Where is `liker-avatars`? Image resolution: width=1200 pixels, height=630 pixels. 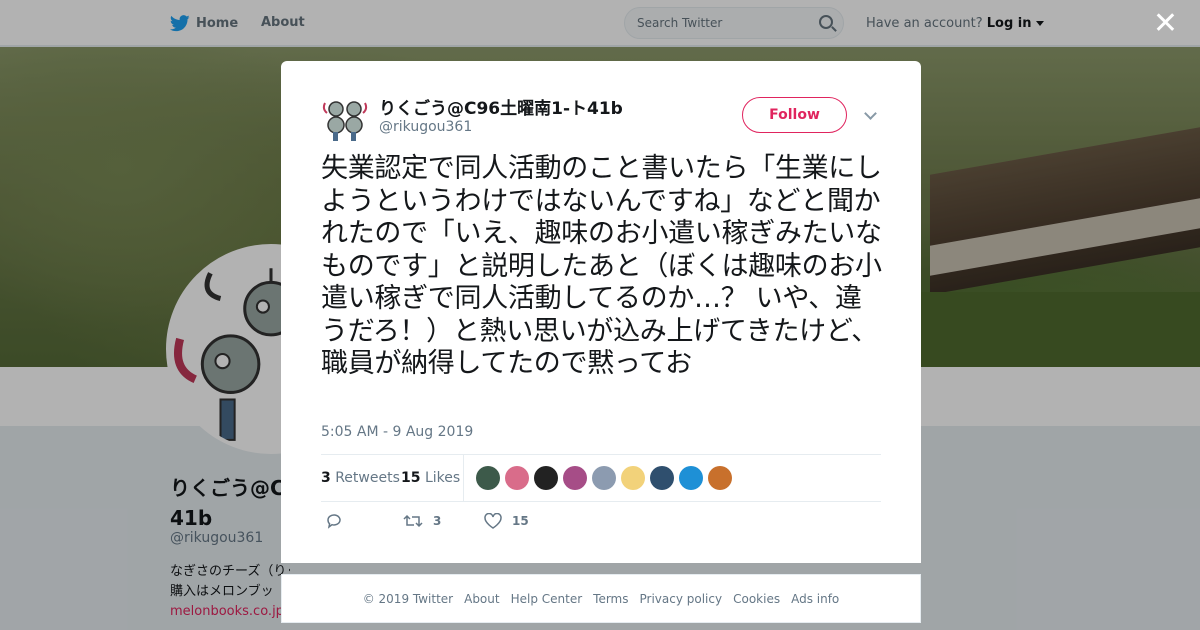 liker-avatars is located at coordinates (604, 478).